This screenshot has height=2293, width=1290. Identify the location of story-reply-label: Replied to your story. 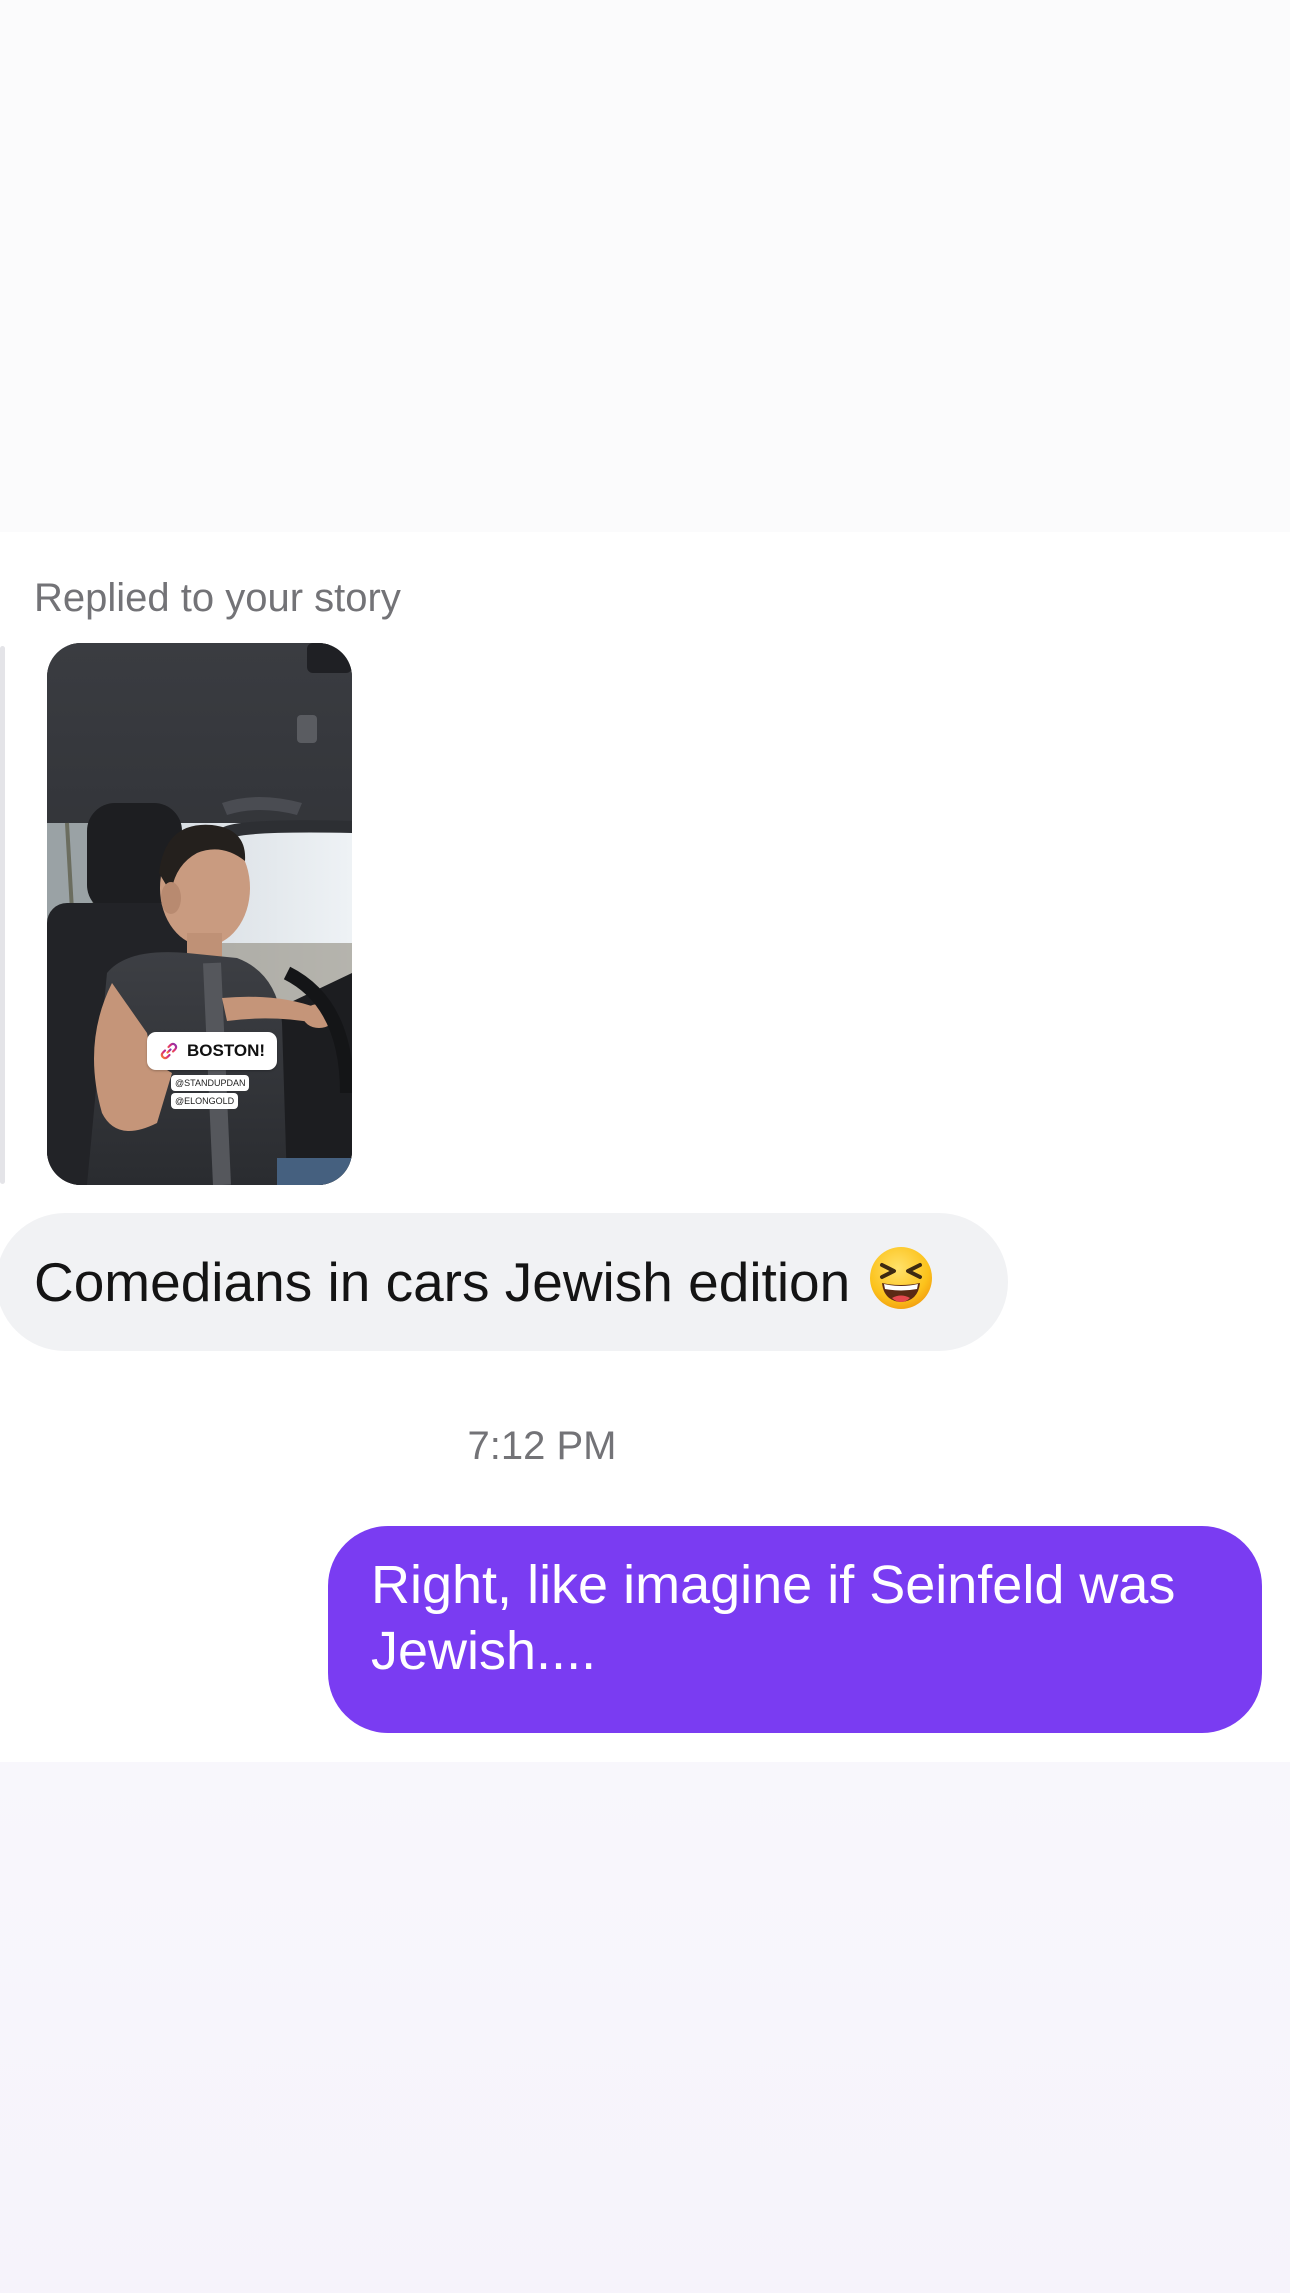
(217, 598).